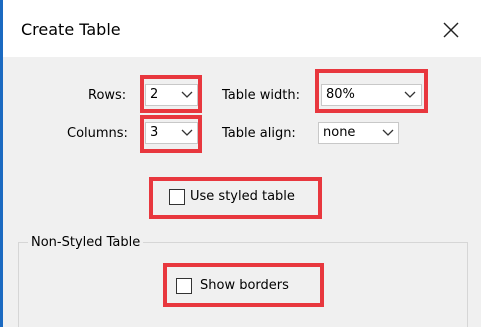  What do you see at coordinates (86, 243) in the screenshot?
I see `non-styled-table-title: Non-Styled Table` at bounding box center [86, 243].